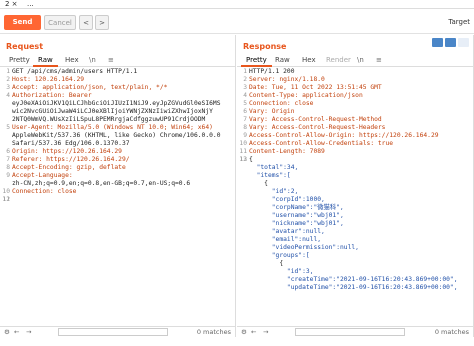 Image resolution: width=474 pixels, height=346 pixels. What do you see at coordinates (102, 22) in the screenshot?
I see `forward-button: >` at bounding box center [102, 22].